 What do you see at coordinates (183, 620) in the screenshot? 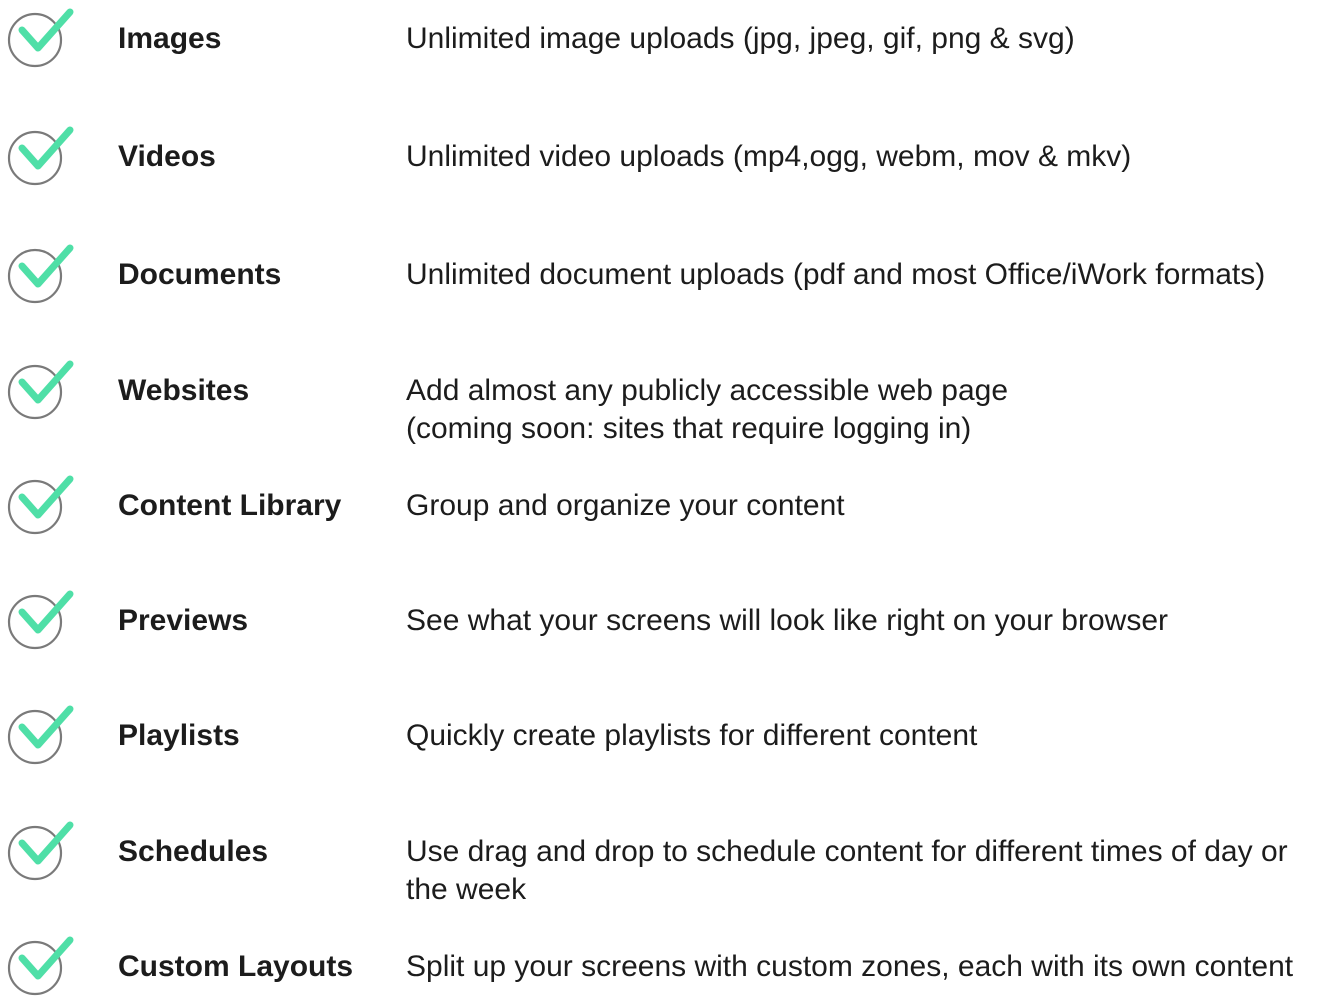
I see `feature-name: Previews` at bounding box center [183, 620].